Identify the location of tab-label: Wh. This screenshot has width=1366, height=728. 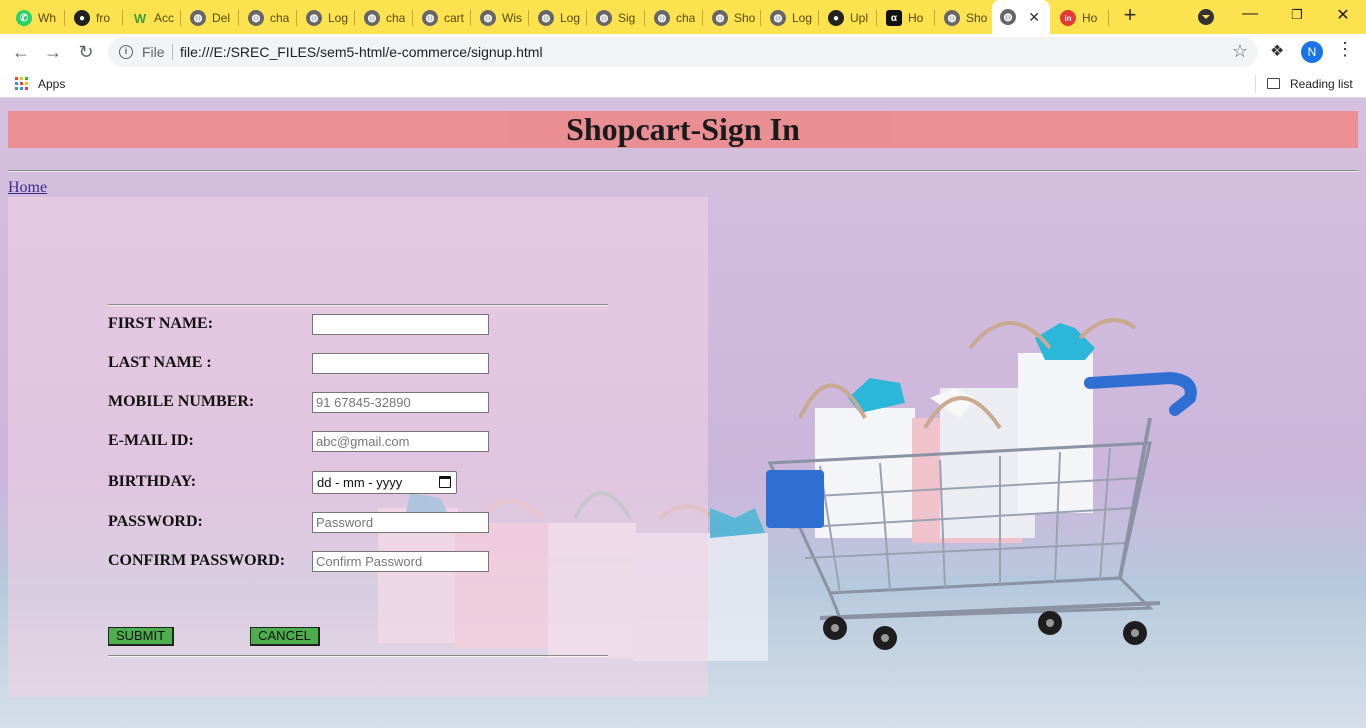
(47, 18).